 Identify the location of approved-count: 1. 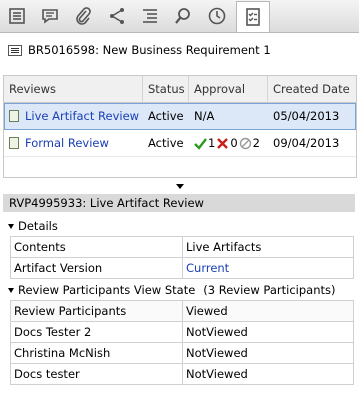
(212, 143).